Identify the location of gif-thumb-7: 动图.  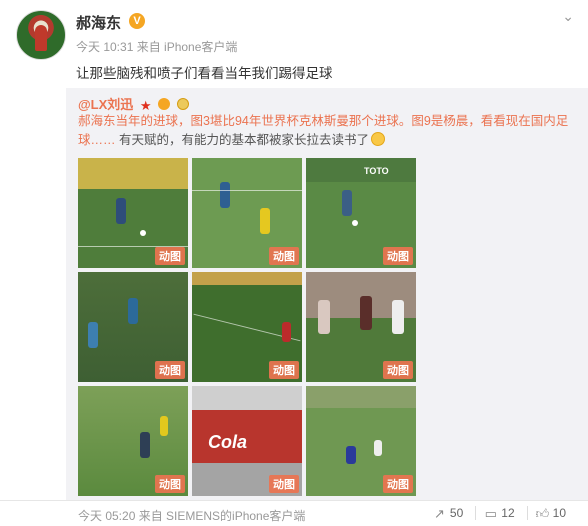
(133, 441).